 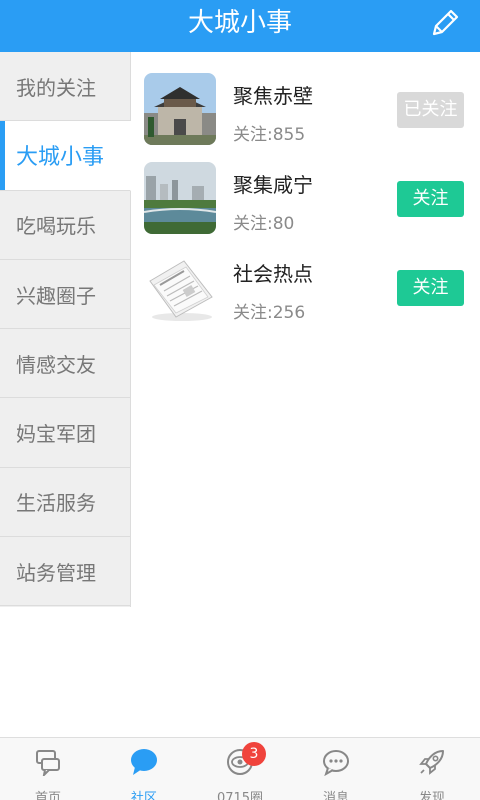 What do you see at coordinates (180, 198) in the screenshot?
I see `city-river-photo` at bounding box center [180, 198].